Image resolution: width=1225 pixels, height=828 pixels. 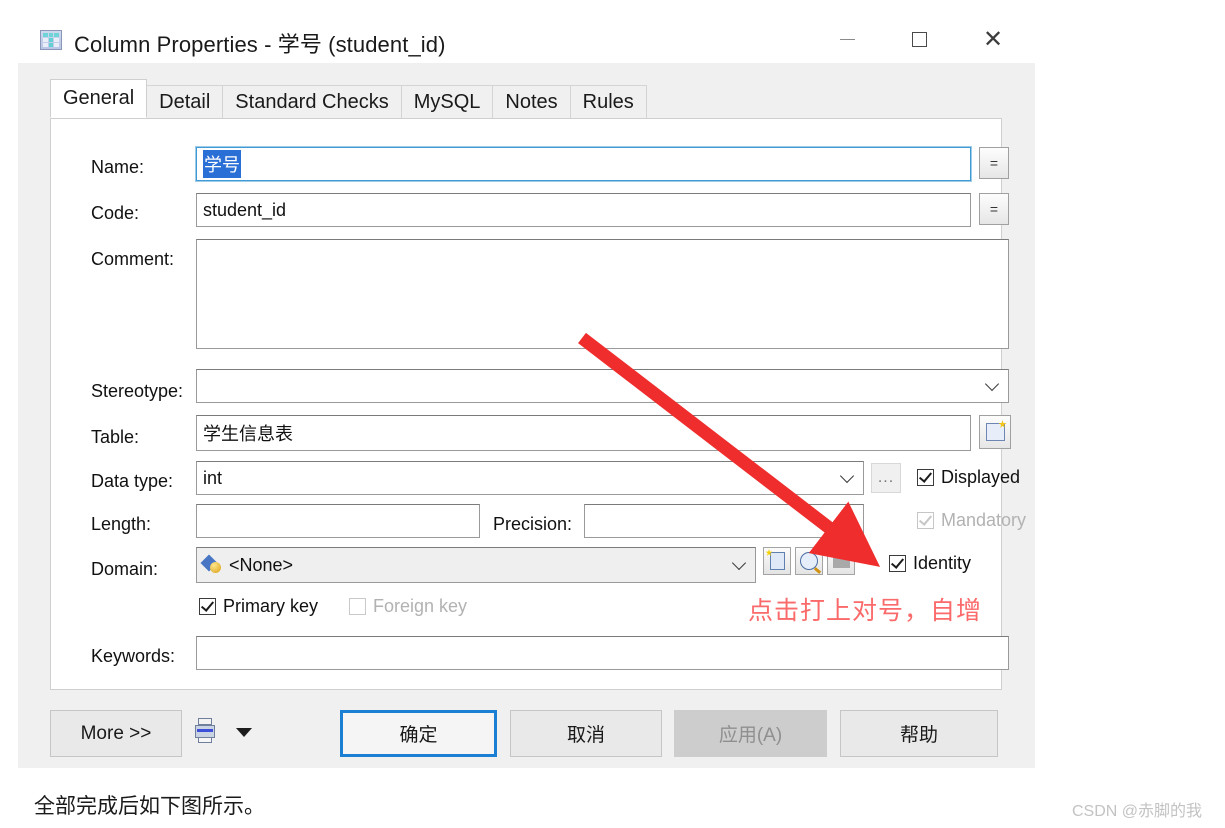 What do you see at coordinates (993, 39) in the screenshot?
I see `close-icon: ✕` at bounding box center [993, 39].